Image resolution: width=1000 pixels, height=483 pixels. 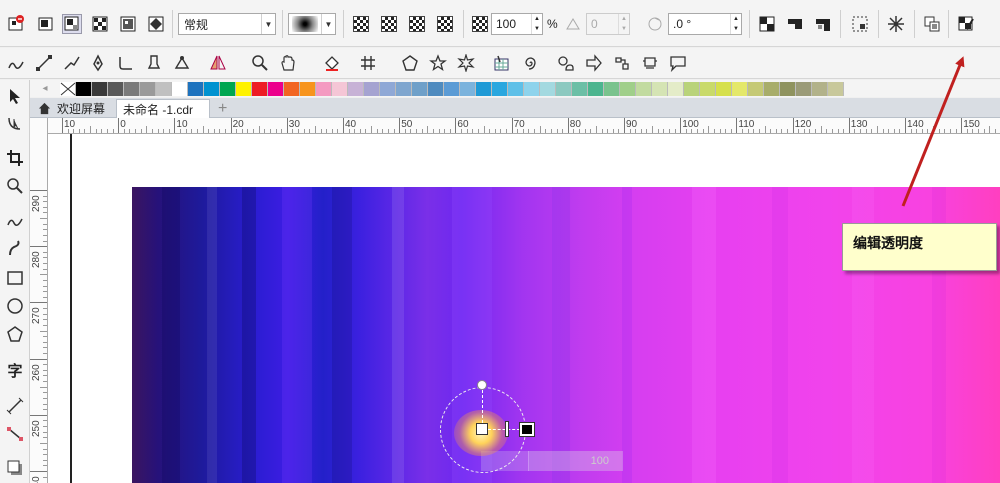 What do you see at coordinates (445, 24) in the screenshot?
I see `rectangular-fountain-icon` at bounding box center [445, 24].